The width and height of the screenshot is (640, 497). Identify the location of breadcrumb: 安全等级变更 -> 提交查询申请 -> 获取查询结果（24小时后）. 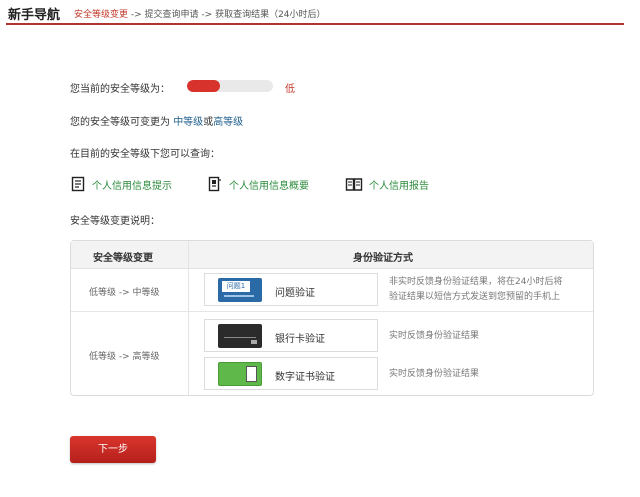
(200, 13).